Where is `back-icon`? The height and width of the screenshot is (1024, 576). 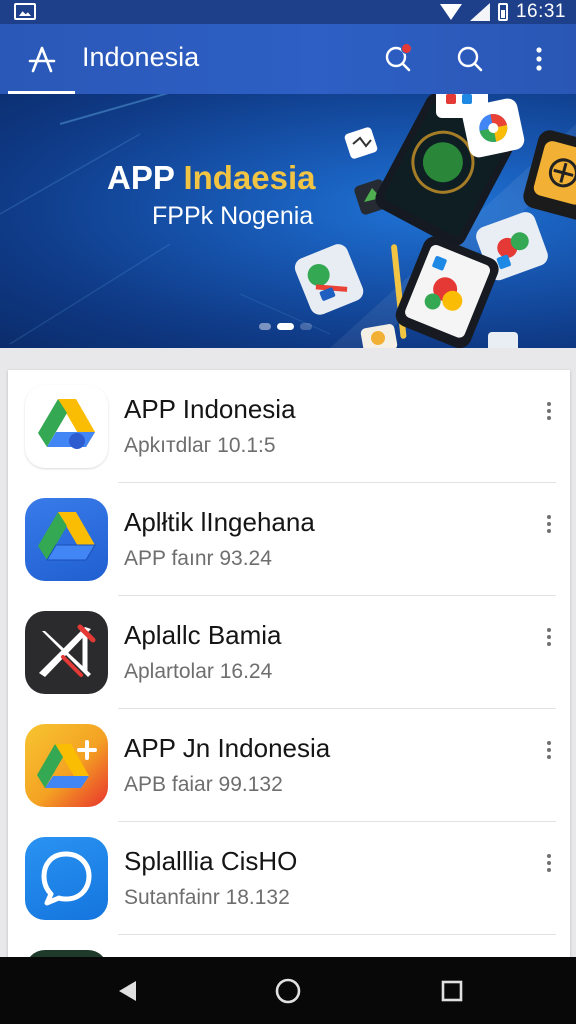 back-icon is located at coordinates (127, 991).